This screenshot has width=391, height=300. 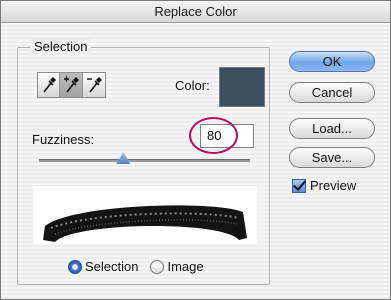 I want to click on eyedropper-minus-icon, so click(x=94, y=85).